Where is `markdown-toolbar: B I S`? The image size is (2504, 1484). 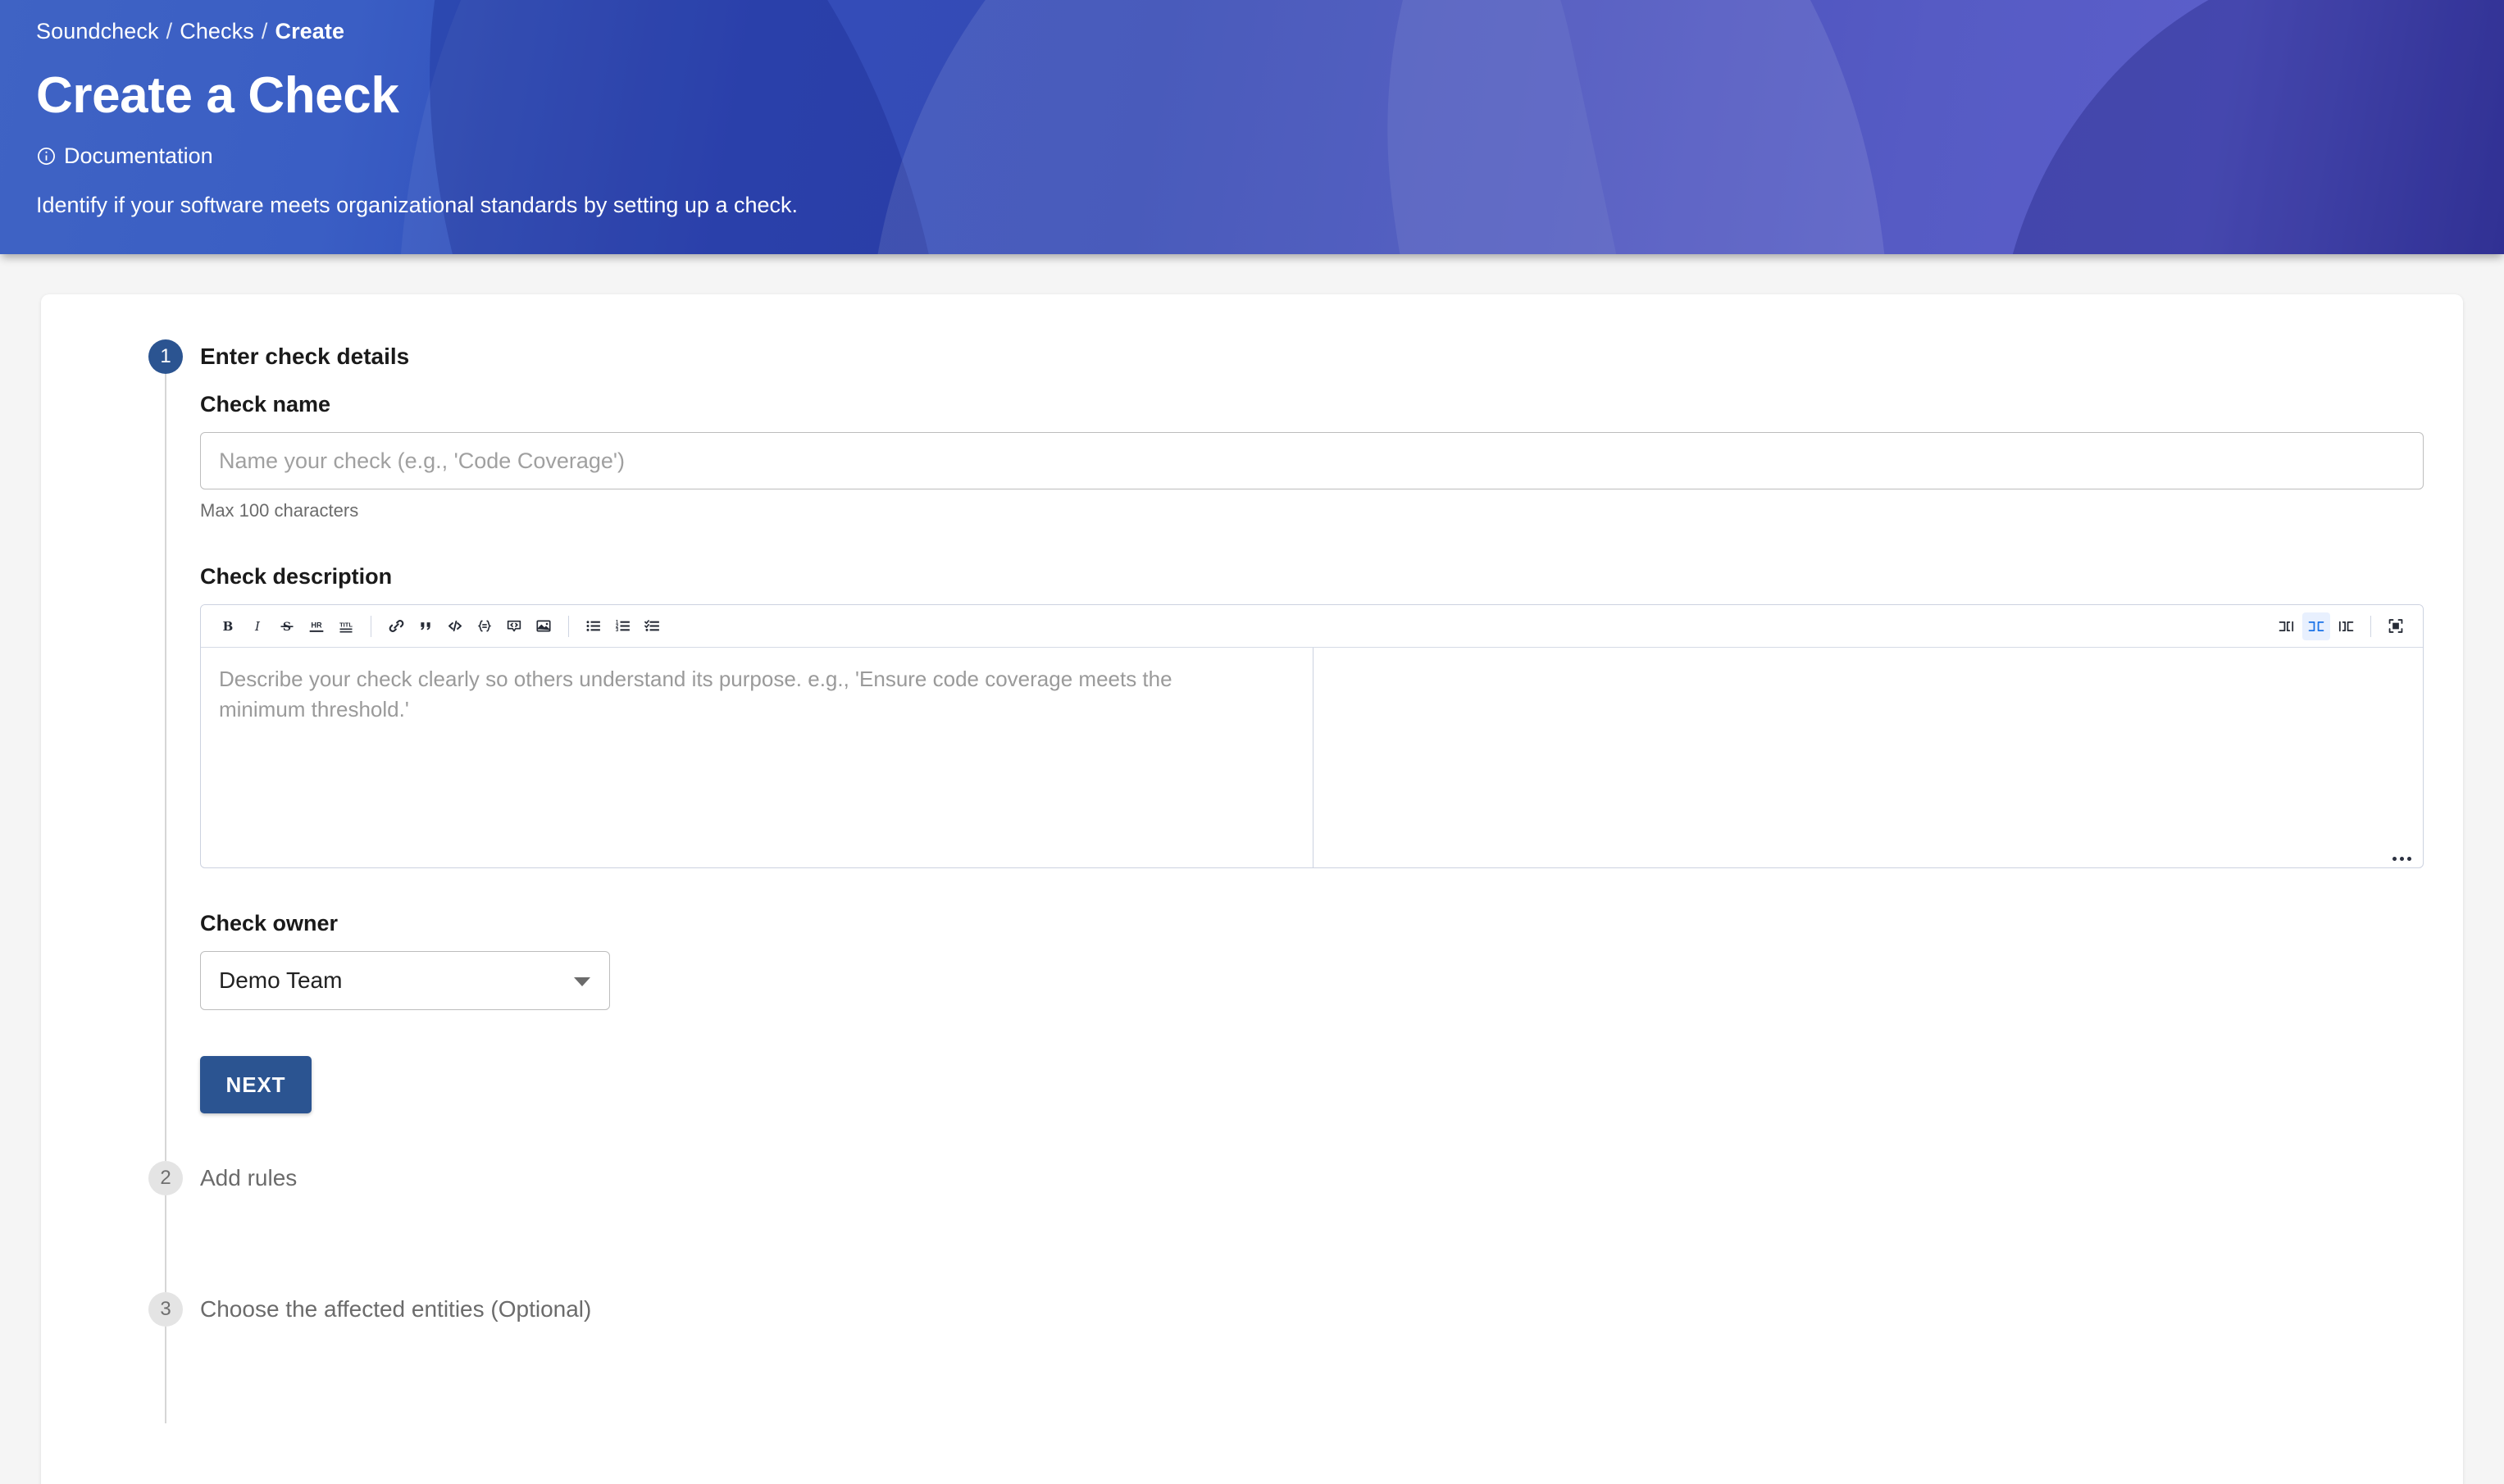 markdown-toolbar: B I S is located at coordinates (1312, 626).